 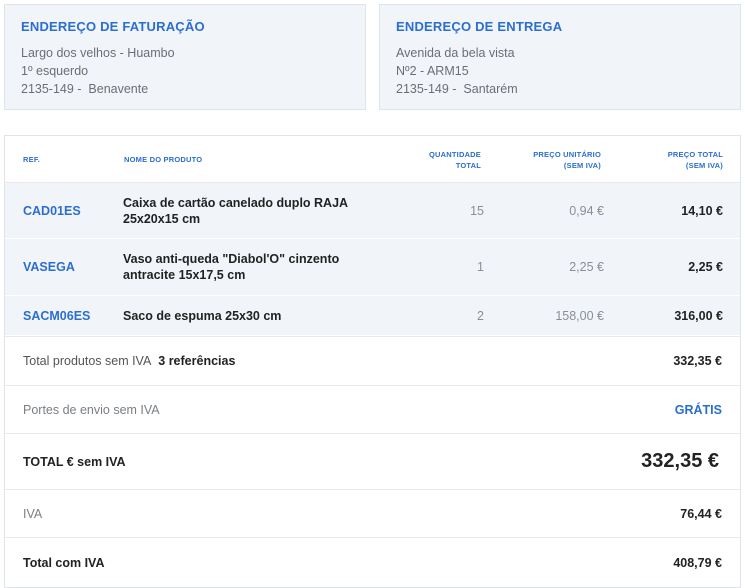 I want to click on header-unit-price-line1: PREÇO UNITÁRIO, so click(x=567, y=154).